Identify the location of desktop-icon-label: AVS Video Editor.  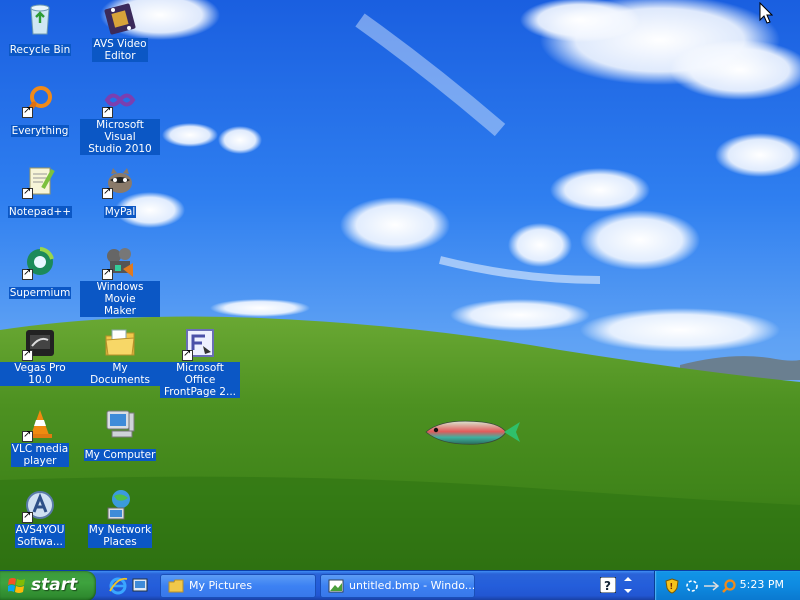
(120, 50).